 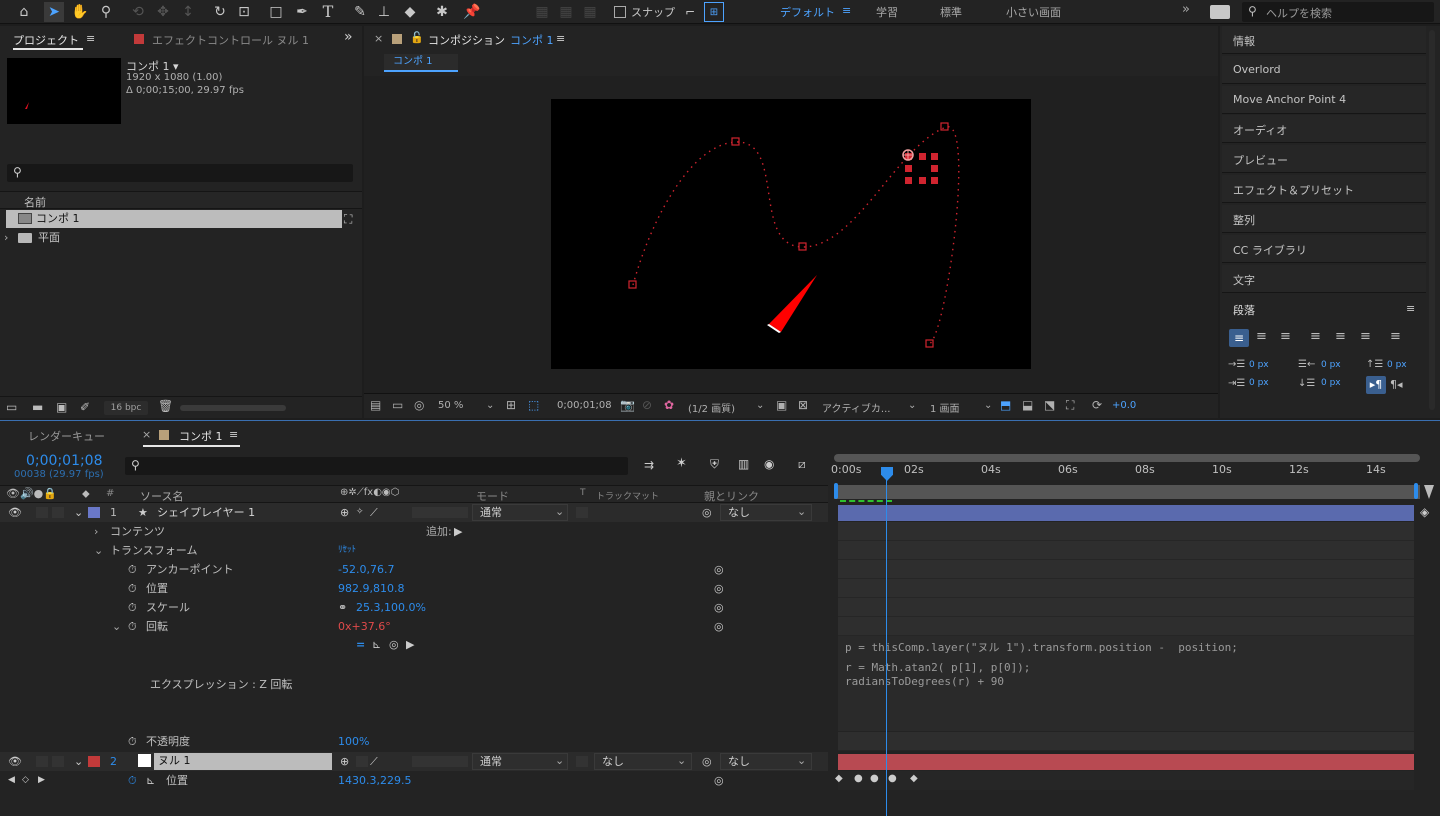 I want to click on panel-align: 整列, so click(x=1324, y=219).